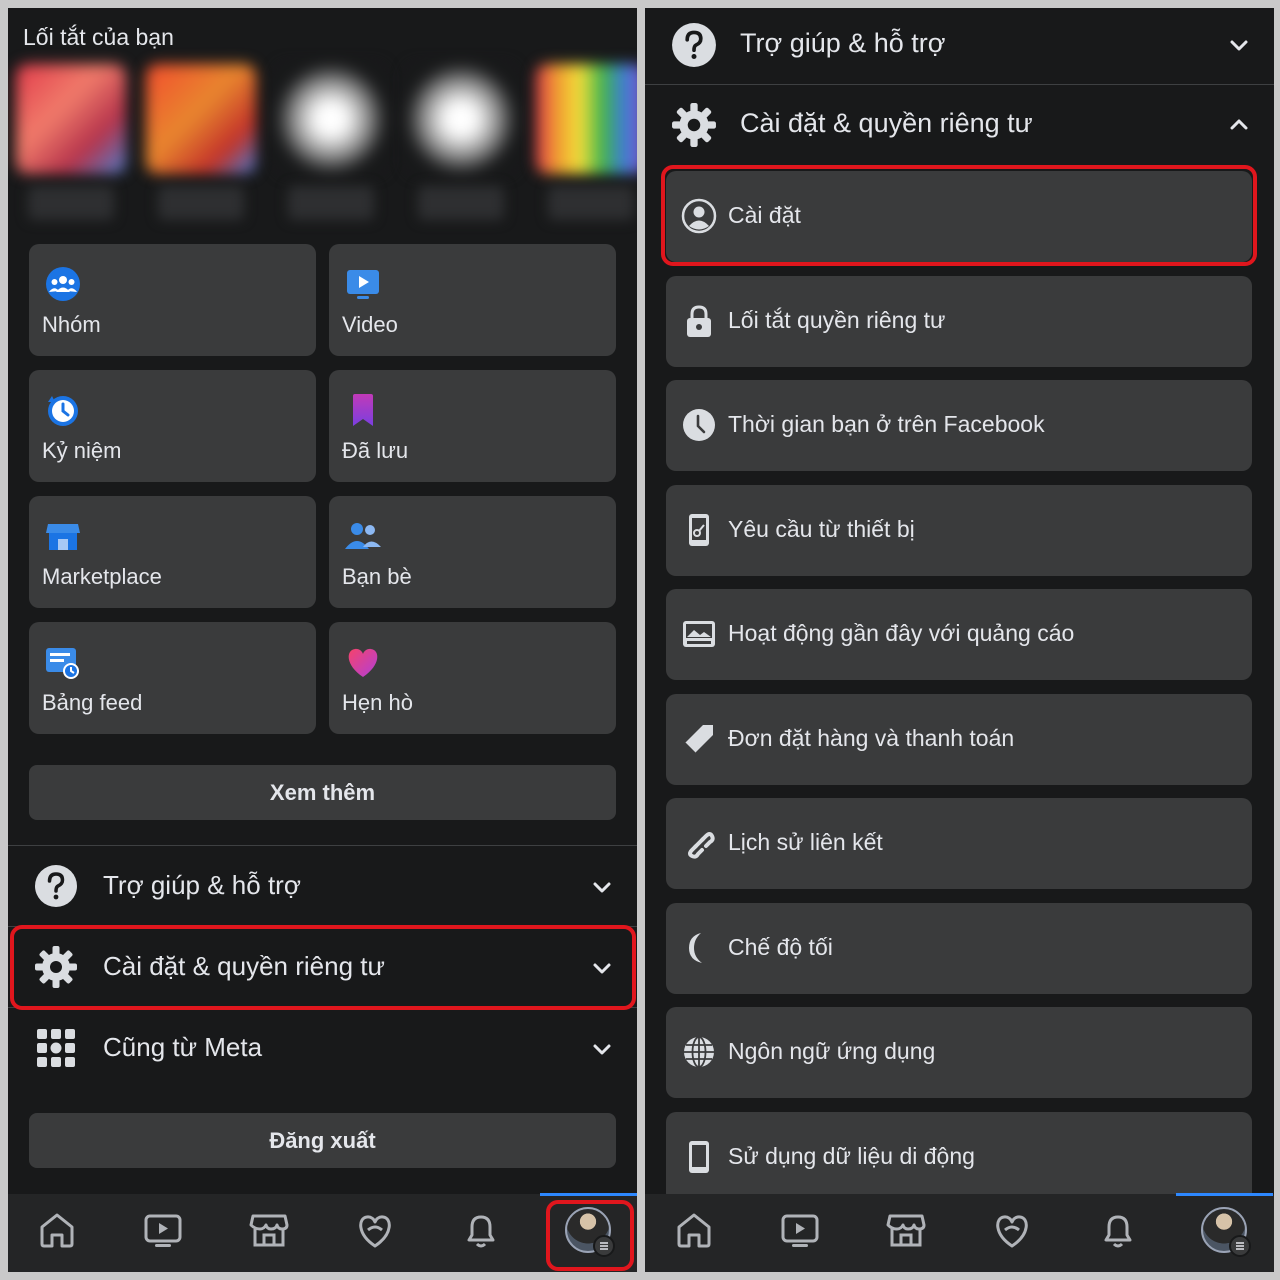  Describe the element at coordinates (901, 633) in the screenshot. I see `settings-item-label: Hoạt động gần đây với quảng cáo` at that location.